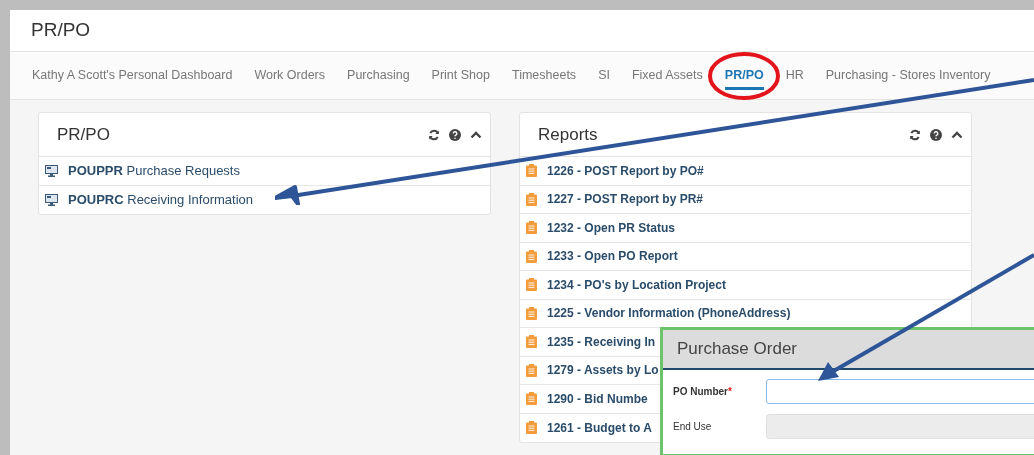 Image resolution: width=1034 pixels, height=455 pixels. What do you see at coordinates (544, 75) in the screenshot?
I see `tab: Timesheets` at bounding box center [544, 75].